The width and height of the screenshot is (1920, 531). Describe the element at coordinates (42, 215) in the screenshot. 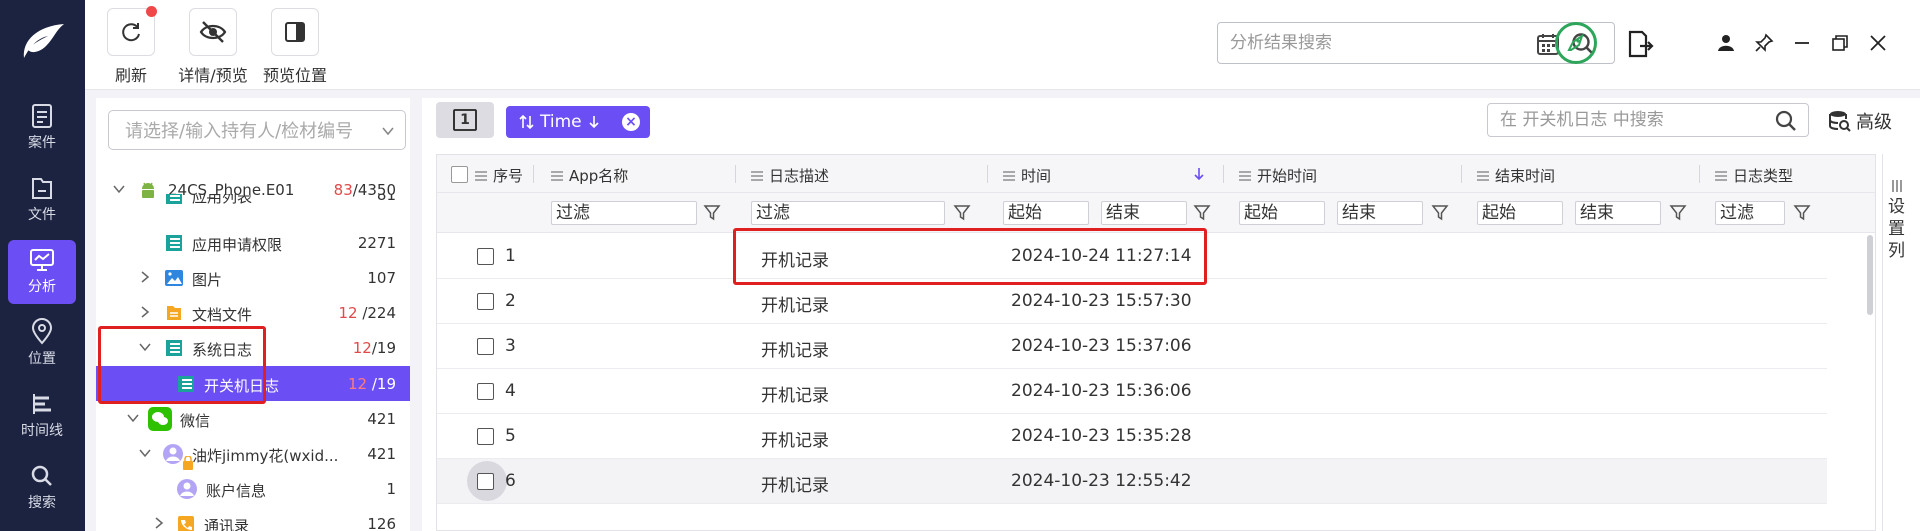

I see `nav-label: 文件` at that location.